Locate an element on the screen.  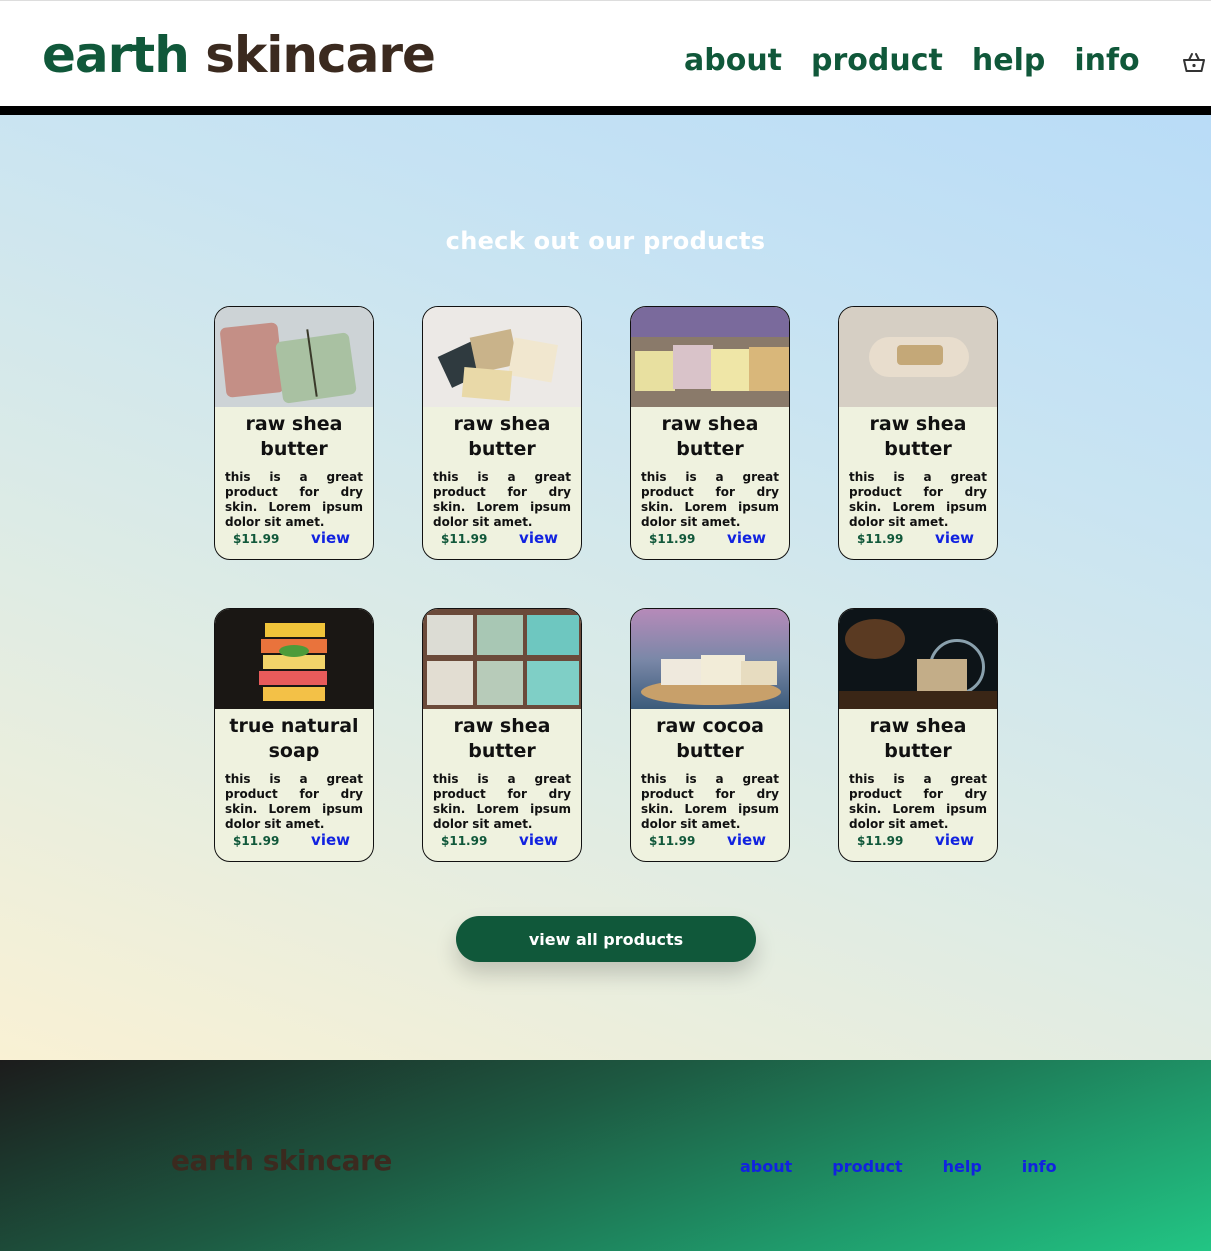
product-name: true natural soap is located at coordinates (294, 738).